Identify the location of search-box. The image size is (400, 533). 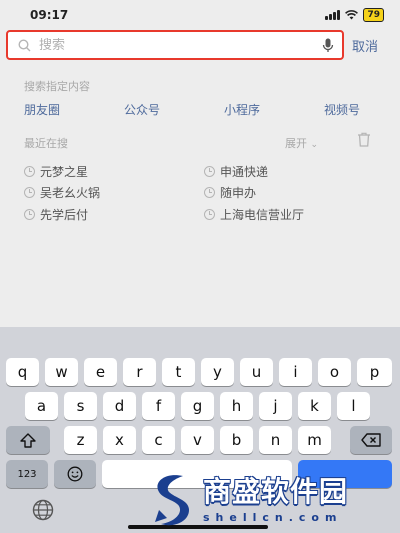
(175, 45).